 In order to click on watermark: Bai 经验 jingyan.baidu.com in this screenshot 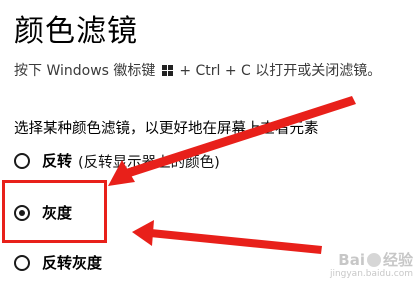, I will do `click(371, 265)`.